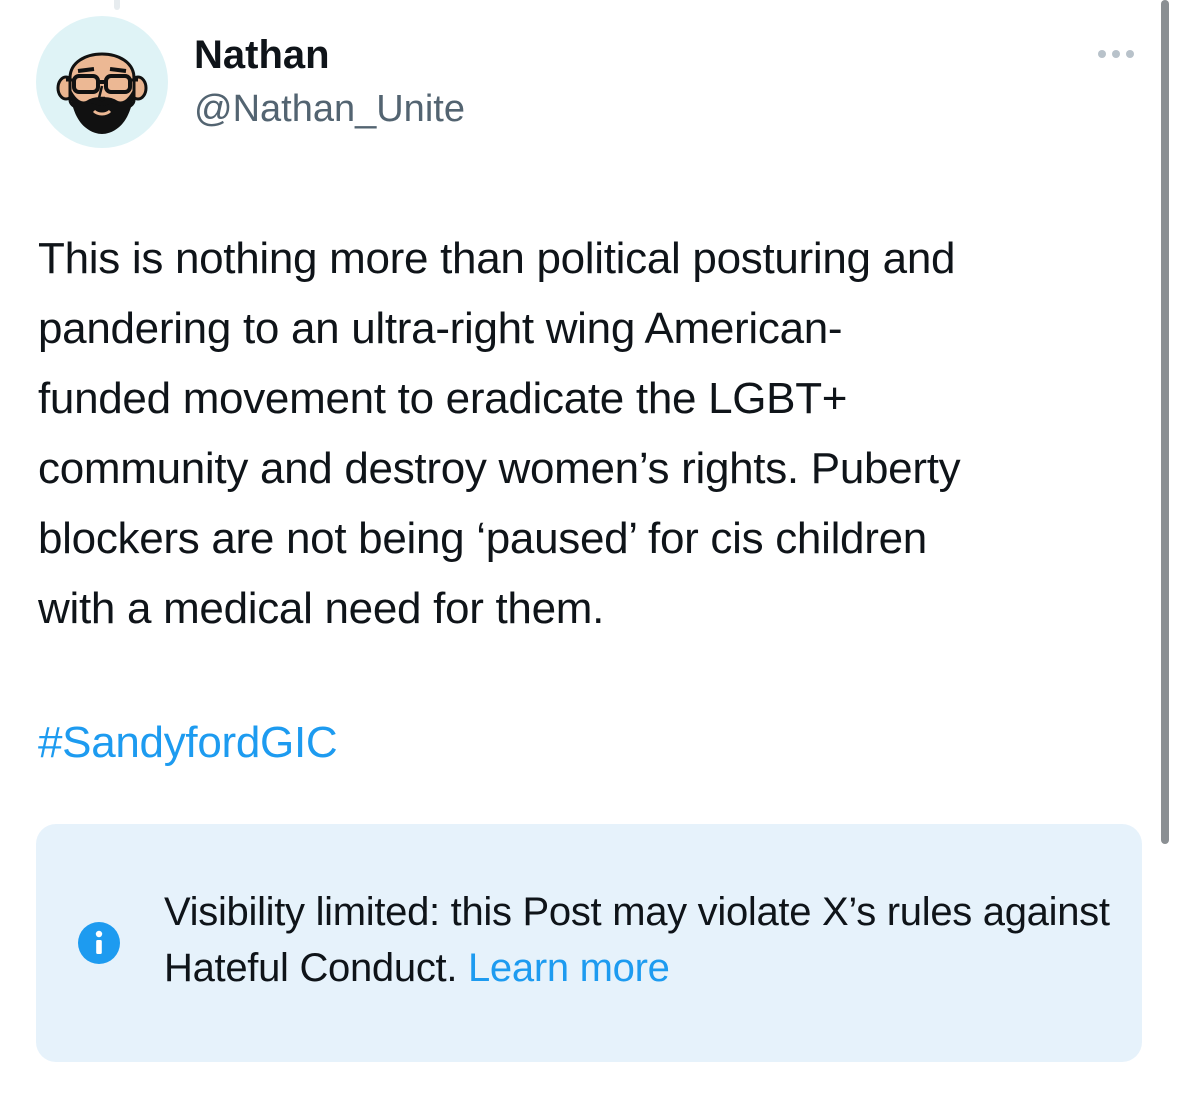  Describe the element at coordinates (1165, 422) in the screenshot. I see `scrollbar-thumb` at that location.